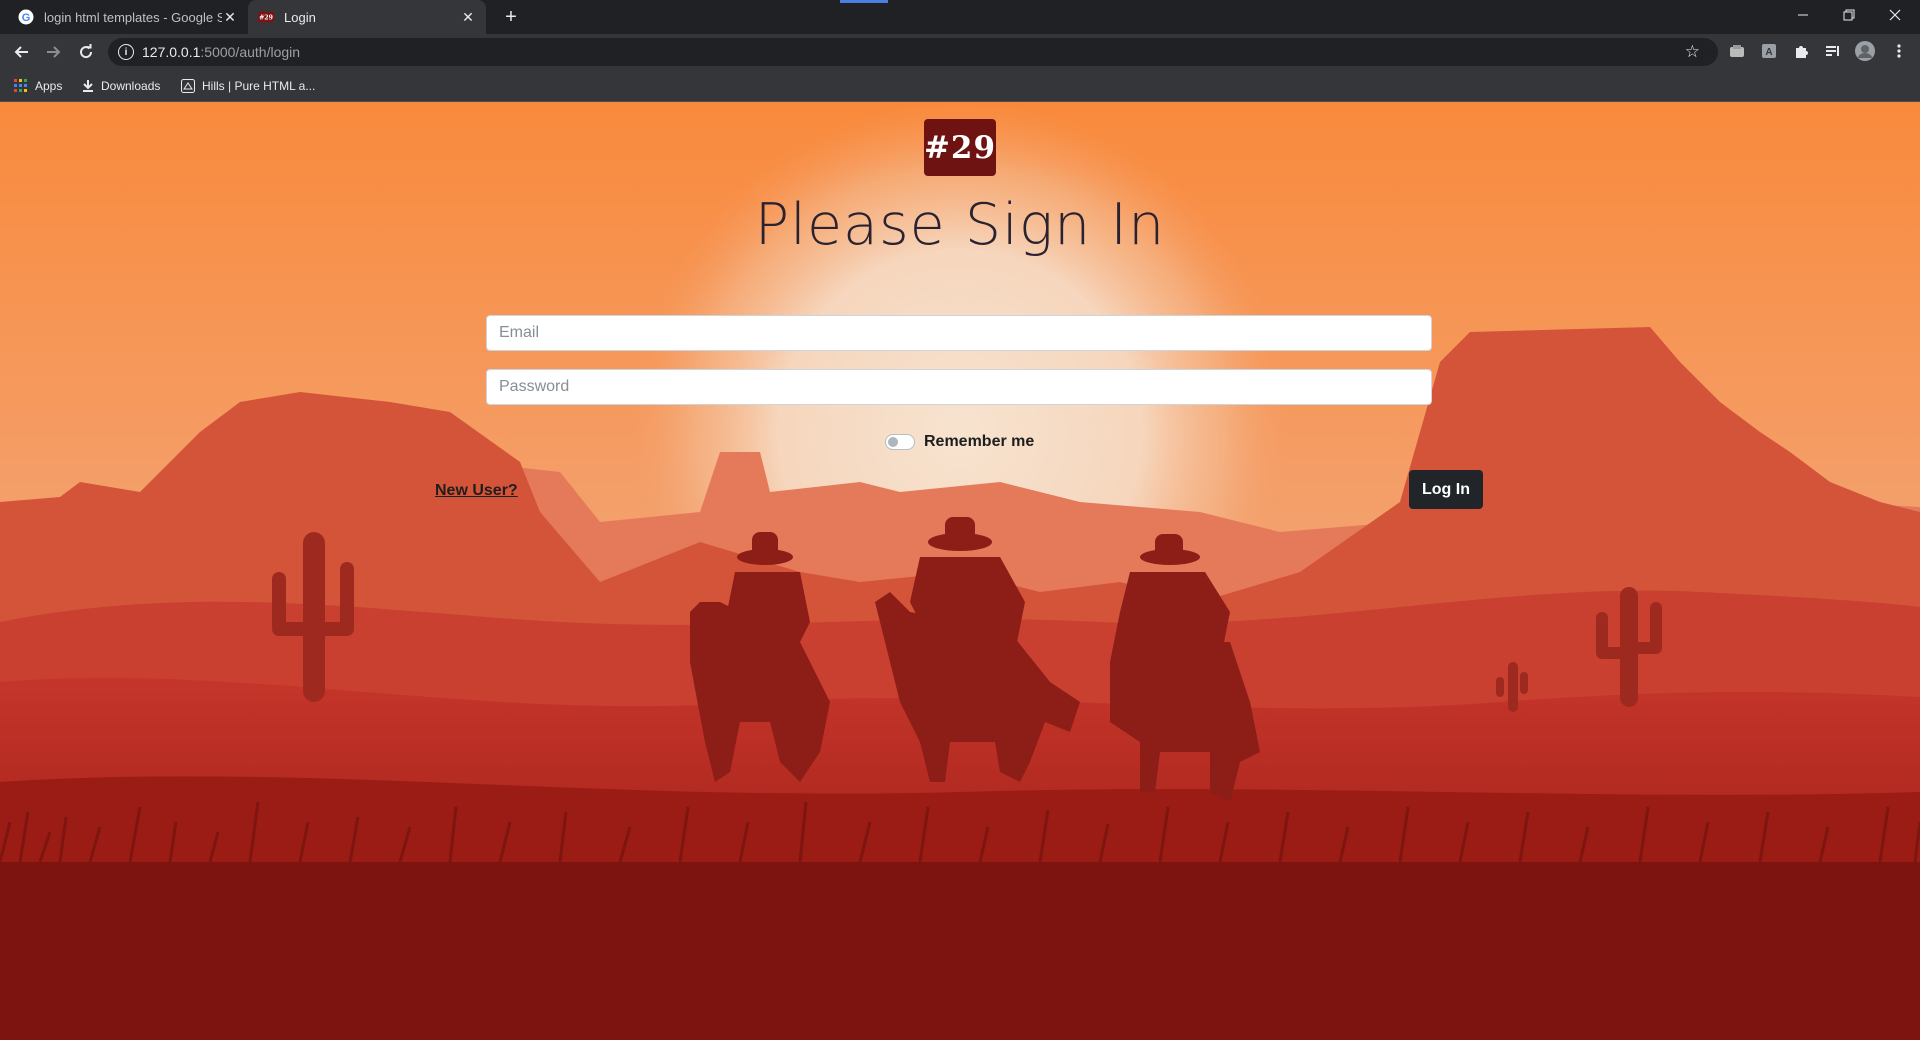 Image resolution: width=1920 pixels, height=1040 pixels. What do you see at coordinates (864, 1) in the screenshot?
I see `tab-strip-indicator` at bounding box center [864, 1].